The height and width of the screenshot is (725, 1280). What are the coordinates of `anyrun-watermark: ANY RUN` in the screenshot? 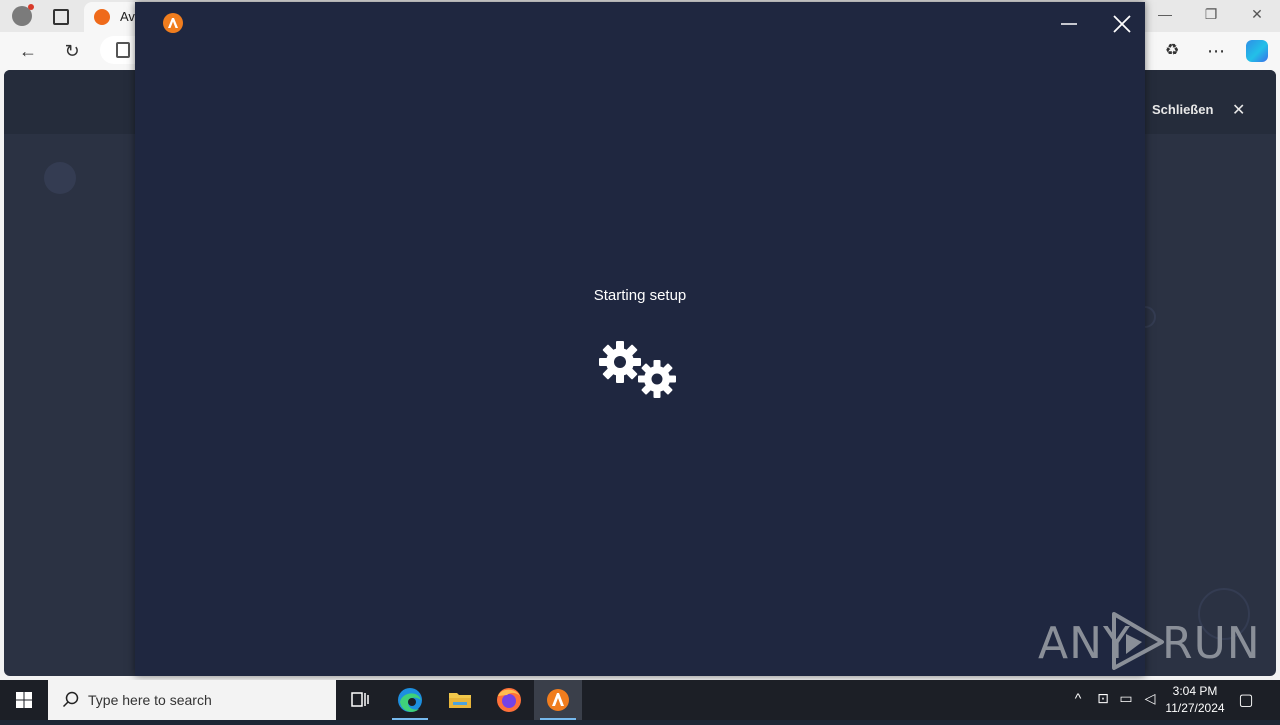 It's located at (1149, 640).